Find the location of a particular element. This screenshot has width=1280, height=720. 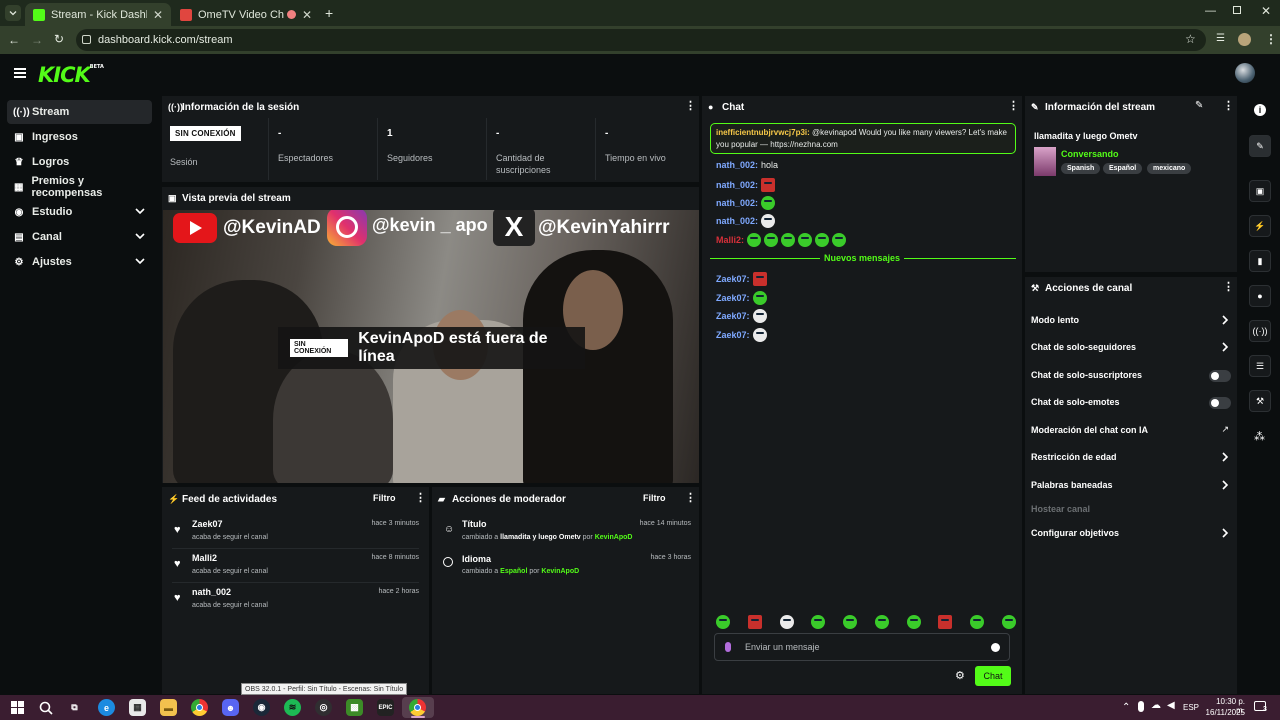

emotes-only-toggle is located at coordinates (1220, 403).